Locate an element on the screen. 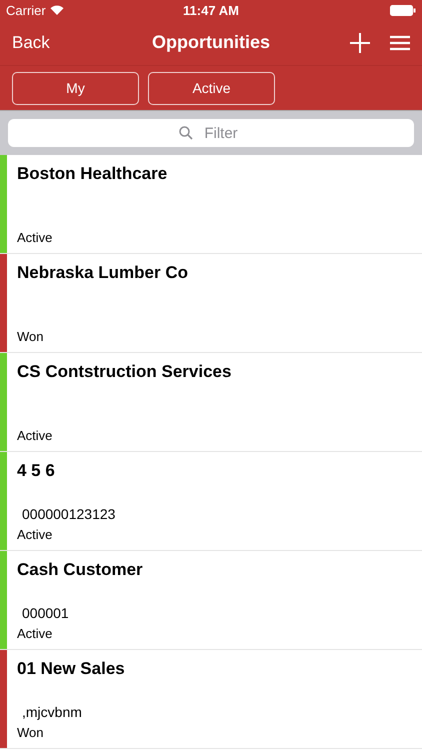 The width and height of the screenshot is (422, 750). opportunity-code: 000001 is located at coordinates (46, 613).